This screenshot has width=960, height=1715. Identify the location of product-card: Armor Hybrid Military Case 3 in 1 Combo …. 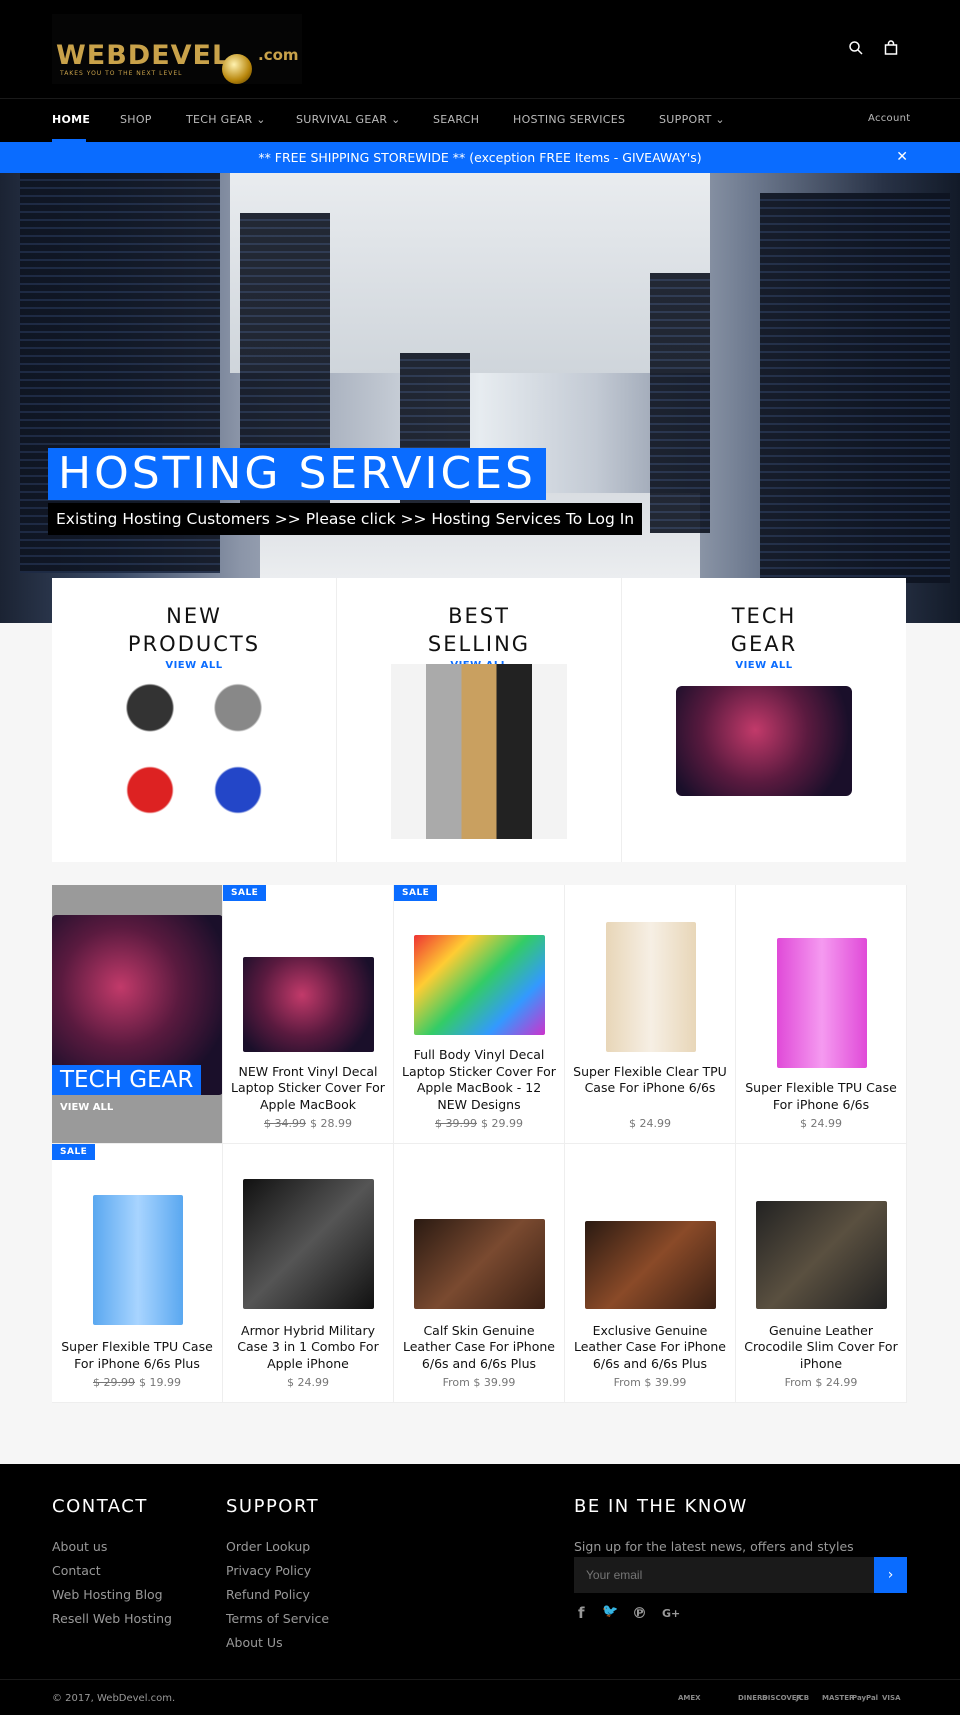
(308, 1273).